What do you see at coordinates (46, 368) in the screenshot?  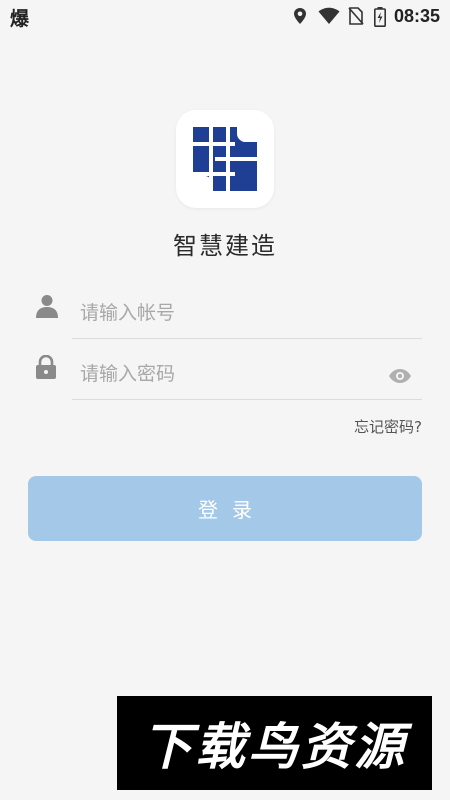 I see `lock-icon` at bounding box center [46, 368].